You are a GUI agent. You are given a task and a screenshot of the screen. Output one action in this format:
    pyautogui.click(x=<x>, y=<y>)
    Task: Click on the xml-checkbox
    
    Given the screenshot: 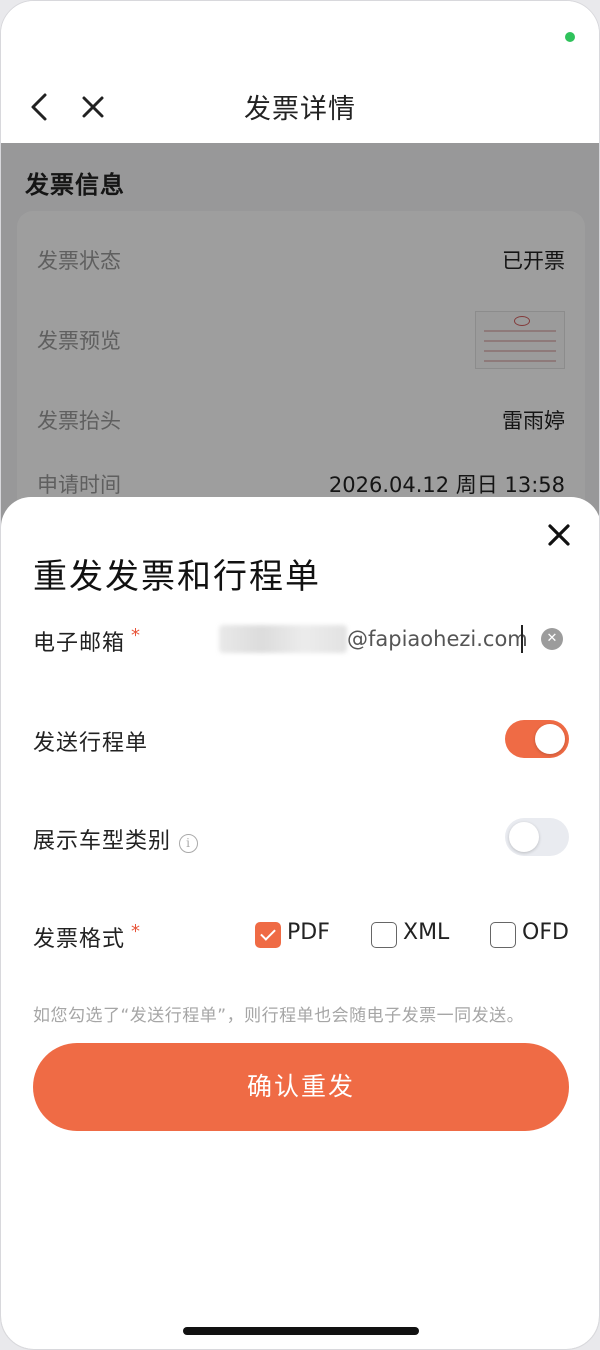 What is the action you would take?
    pyautogui.click(x=384, y=935)
    